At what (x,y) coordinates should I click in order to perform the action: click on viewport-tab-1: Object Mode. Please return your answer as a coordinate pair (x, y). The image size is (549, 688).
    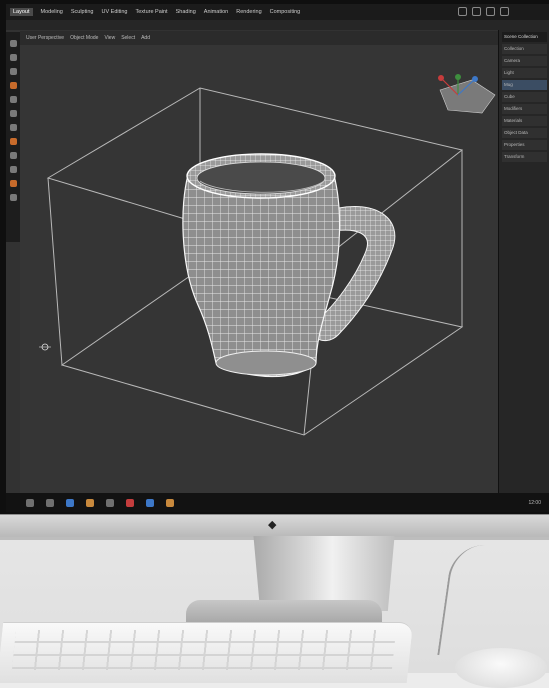
    Looking at the image, I should click on (84, 38).